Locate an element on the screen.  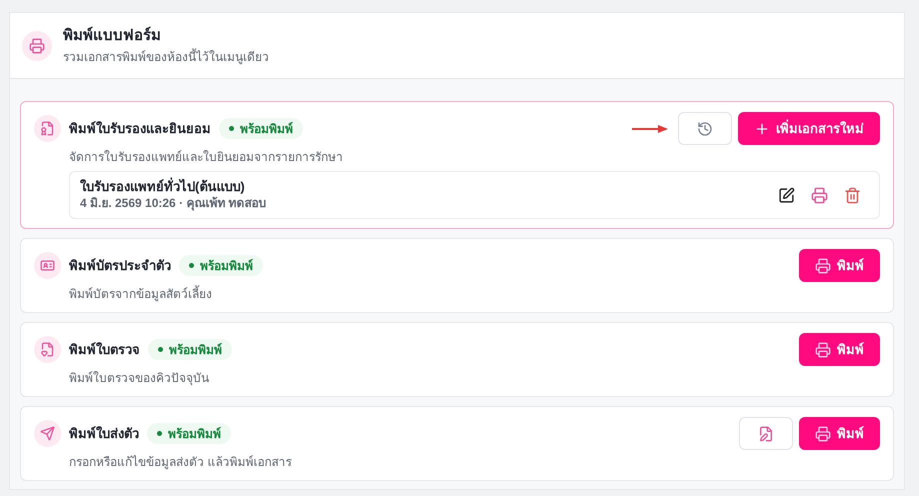
form-description: จัดการใบรับรองแพทย์และใบยินยอมจากรายการรักษา is located at coordinates (206, 157).